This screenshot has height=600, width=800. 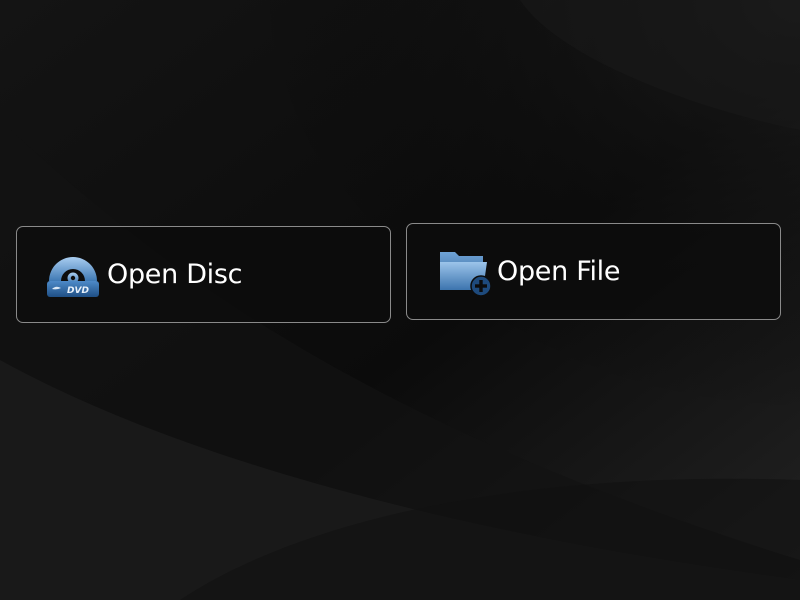 I want to click on open-file-button: Open File, so click(x=593, y=271).